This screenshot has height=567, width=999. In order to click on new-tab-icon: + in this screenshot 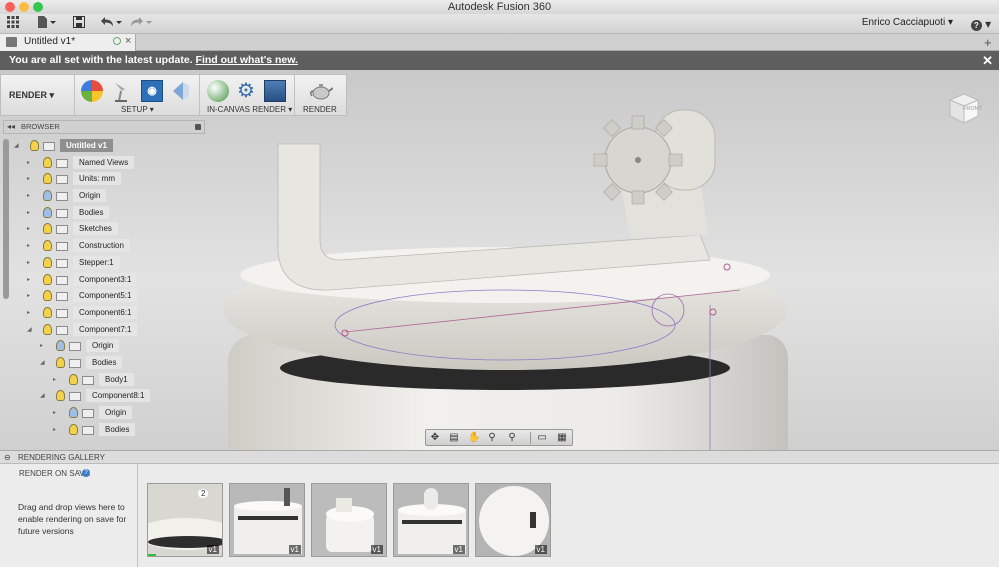, I will do `click(988, 42)`.